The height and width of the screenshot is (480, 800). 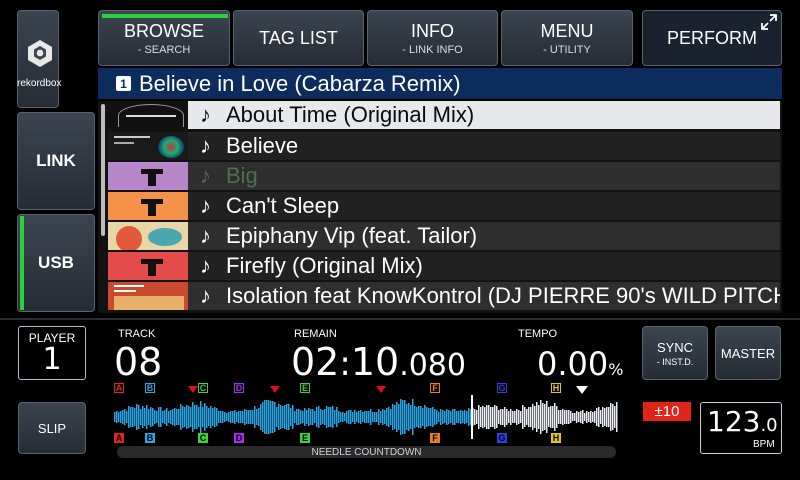 What do you see at coordinates (193, 389) in the screenshot?
I see `memory-cue-marker` at bounding box center [193, 389].